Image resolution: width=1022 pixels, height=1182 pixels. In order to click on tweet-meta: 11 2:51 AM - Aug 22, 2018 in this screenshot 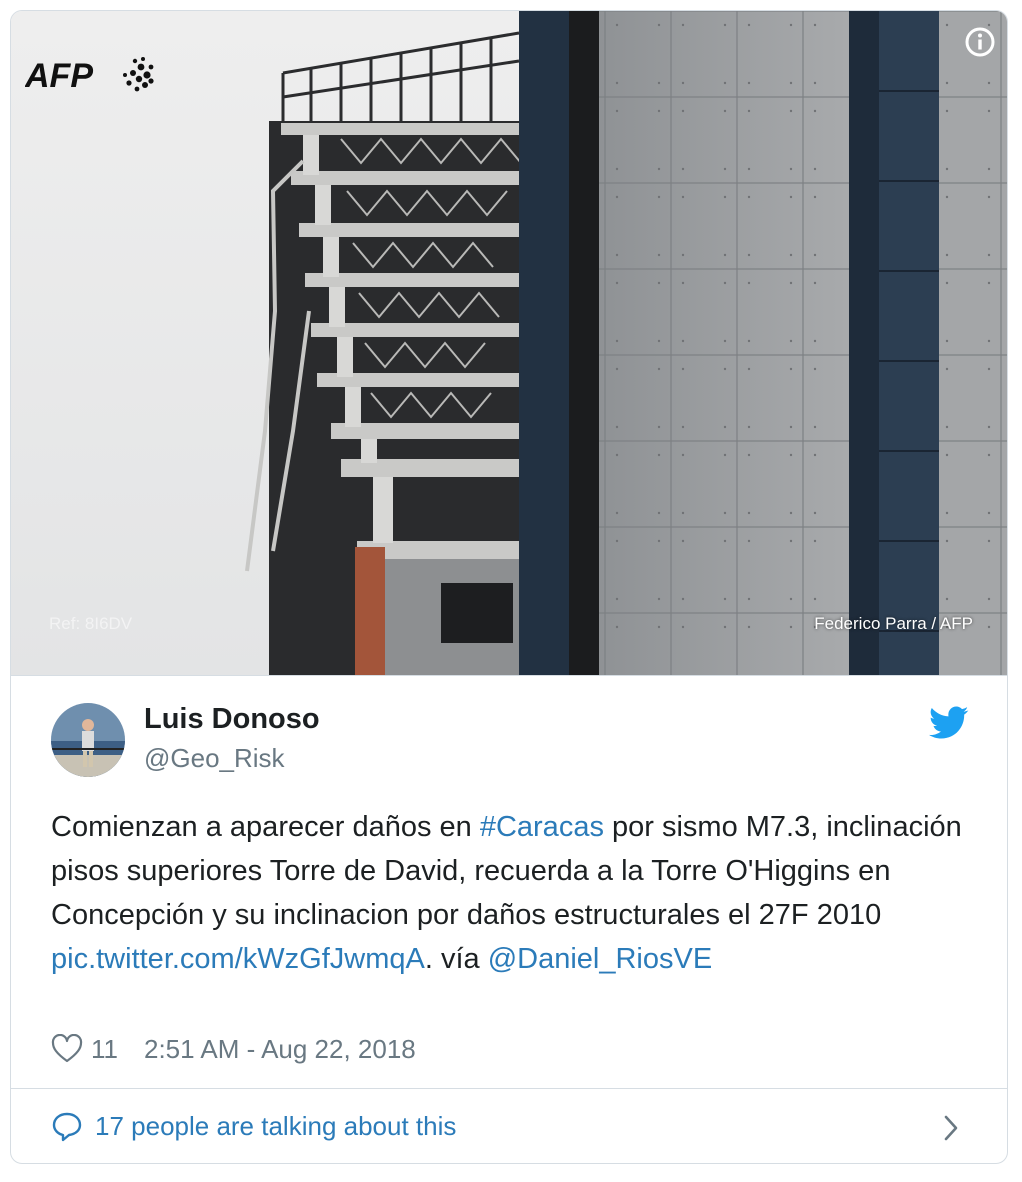, I will do `click(233, 1049)`.